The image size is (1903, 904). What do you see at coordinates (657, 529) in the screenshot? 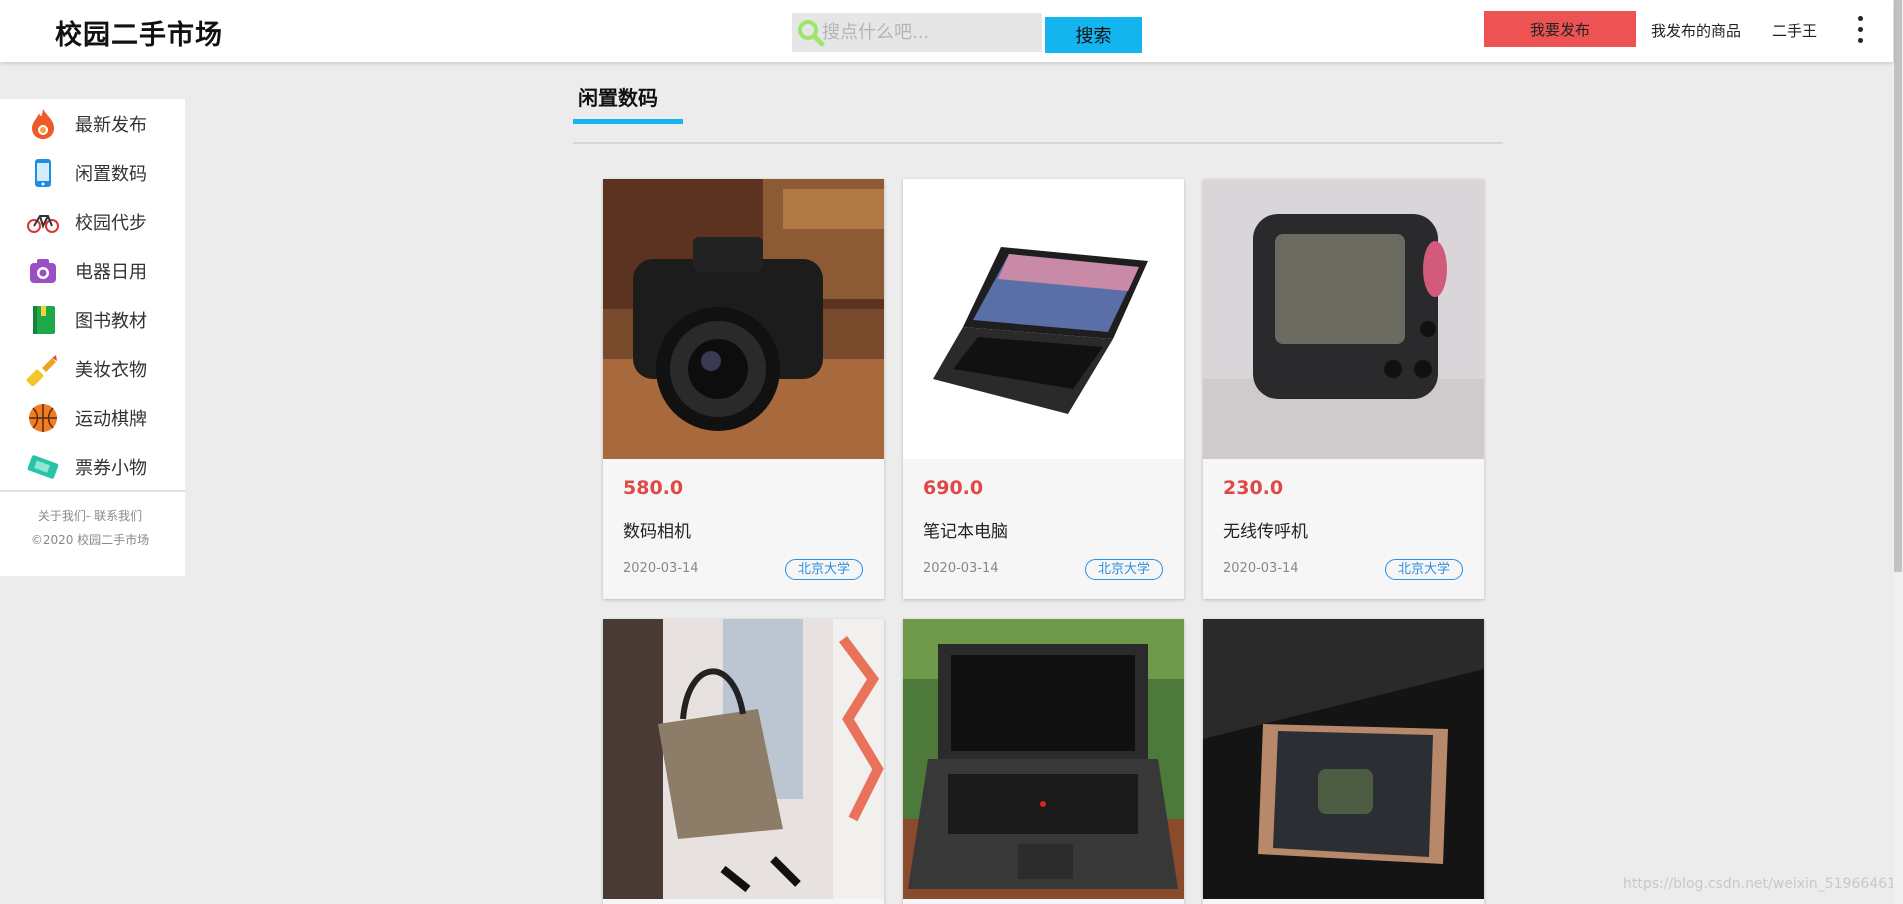
I see `product-title: 数码相机` at bounding box center [657, 529].